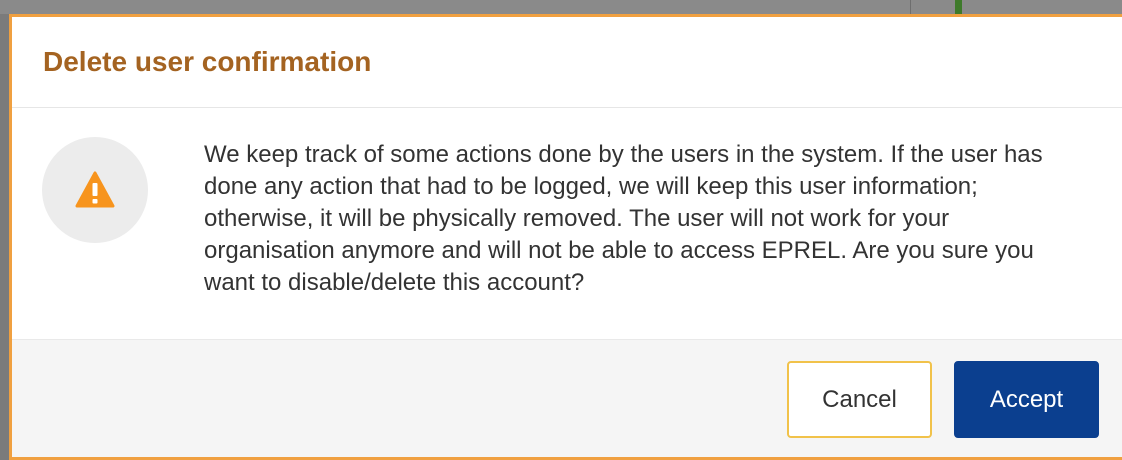  I want to click on cancel-button: Cancel, so click(859, 399).